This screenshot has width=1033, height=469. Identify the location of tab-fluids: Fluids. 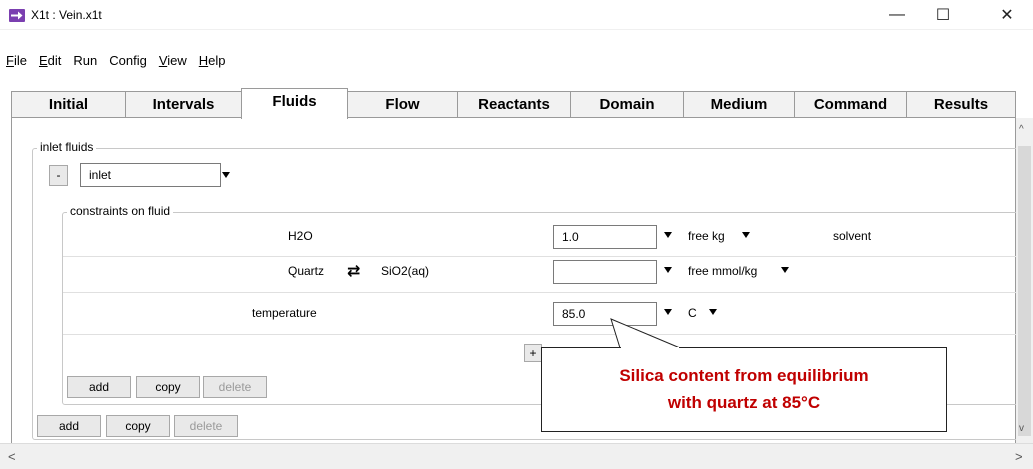
(294, 103).